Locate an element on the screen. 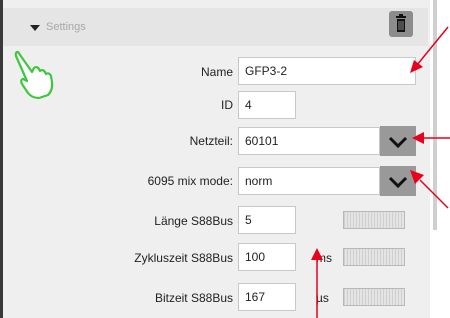  name-label: Name is located at coordinates (216, 72).